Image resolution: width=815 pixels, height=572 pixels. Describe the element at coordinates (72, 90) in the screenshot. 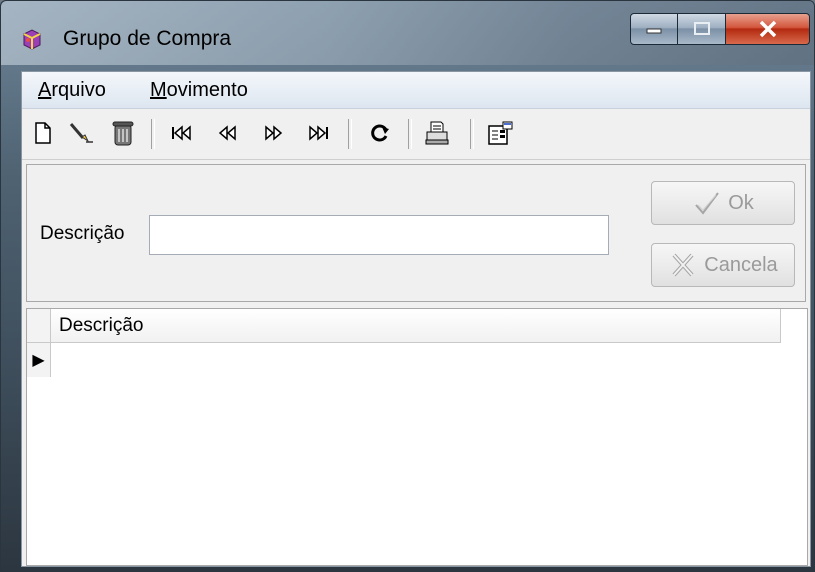

I see `menu-arquivo: Arquivo` at that location.